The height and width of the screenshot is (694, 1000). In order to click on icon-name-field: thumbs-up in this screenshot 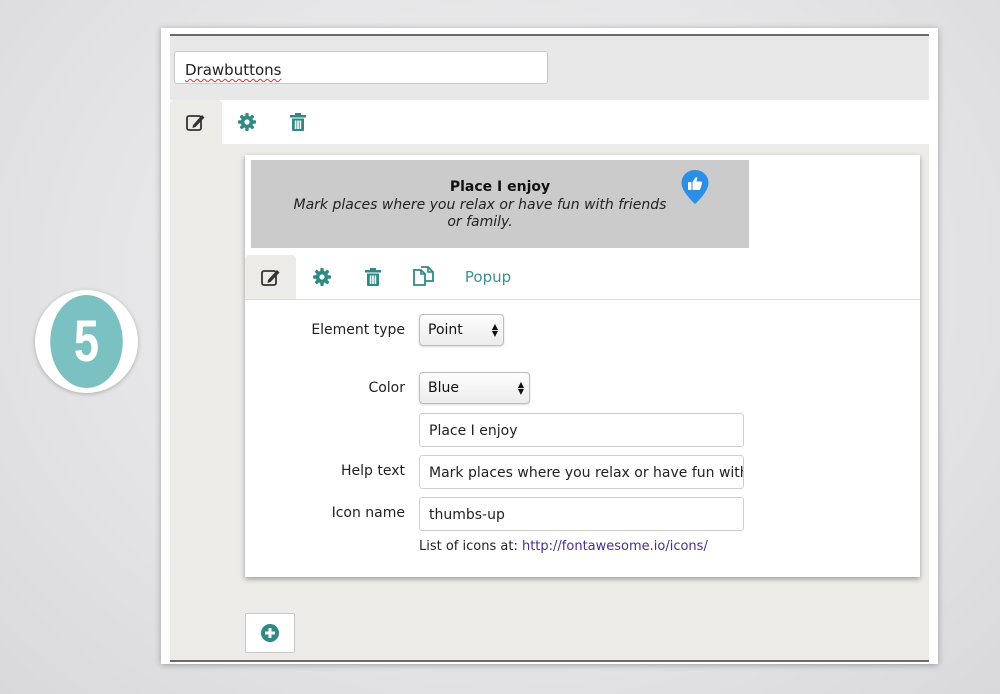, I will do `click(581, 514)`.